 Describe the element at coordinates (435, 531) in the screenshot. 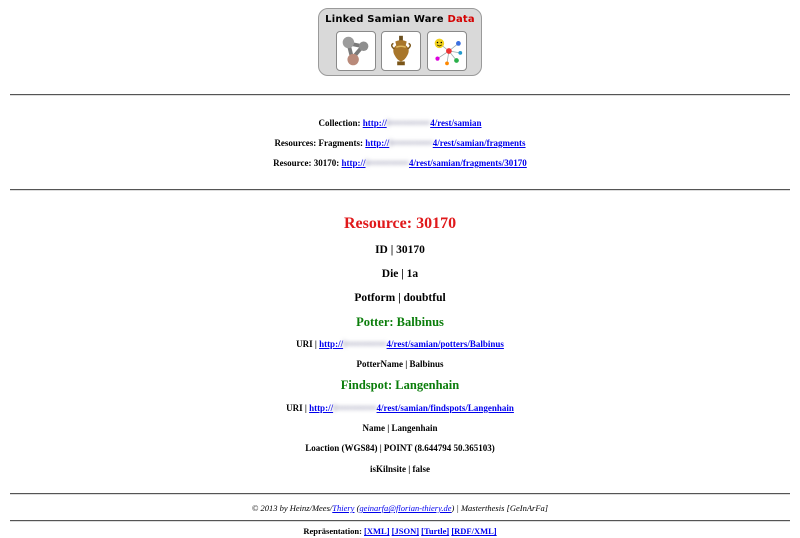

I see `format-turtle-link: [Turtle]` at that location.